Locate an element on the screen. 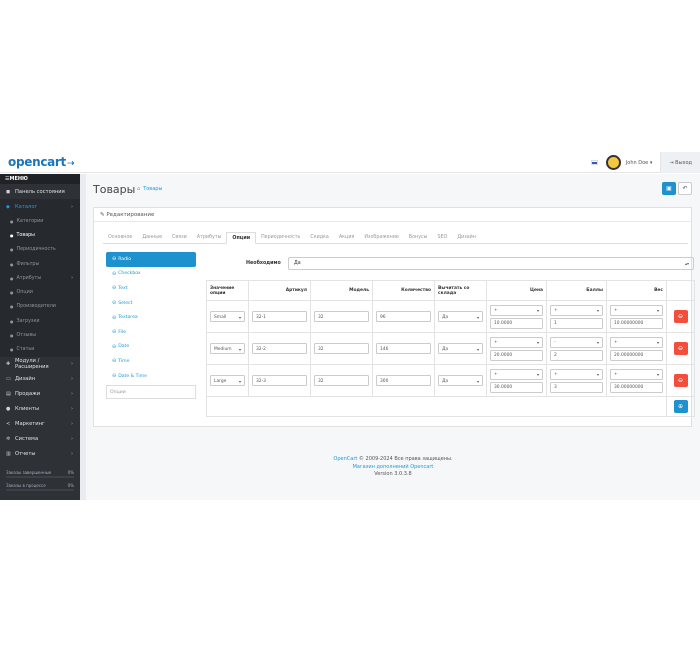 The height and width of the screenshot is (650, 700). sidebar-item-after-4: ≺ Маркетинг › is located at coordinates (40, 424).